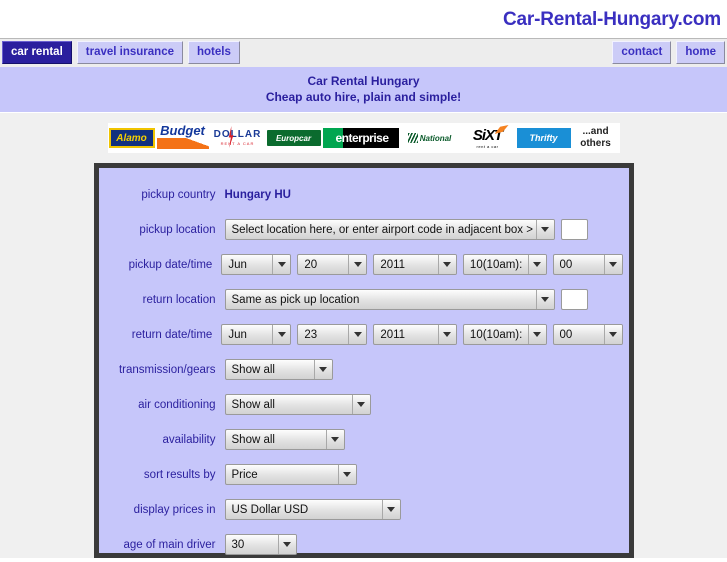  What do you see at coordinates (167, 369) in the screenshot?
I see `transmission-label: transmission/gears` at bounding box center [167, 369].